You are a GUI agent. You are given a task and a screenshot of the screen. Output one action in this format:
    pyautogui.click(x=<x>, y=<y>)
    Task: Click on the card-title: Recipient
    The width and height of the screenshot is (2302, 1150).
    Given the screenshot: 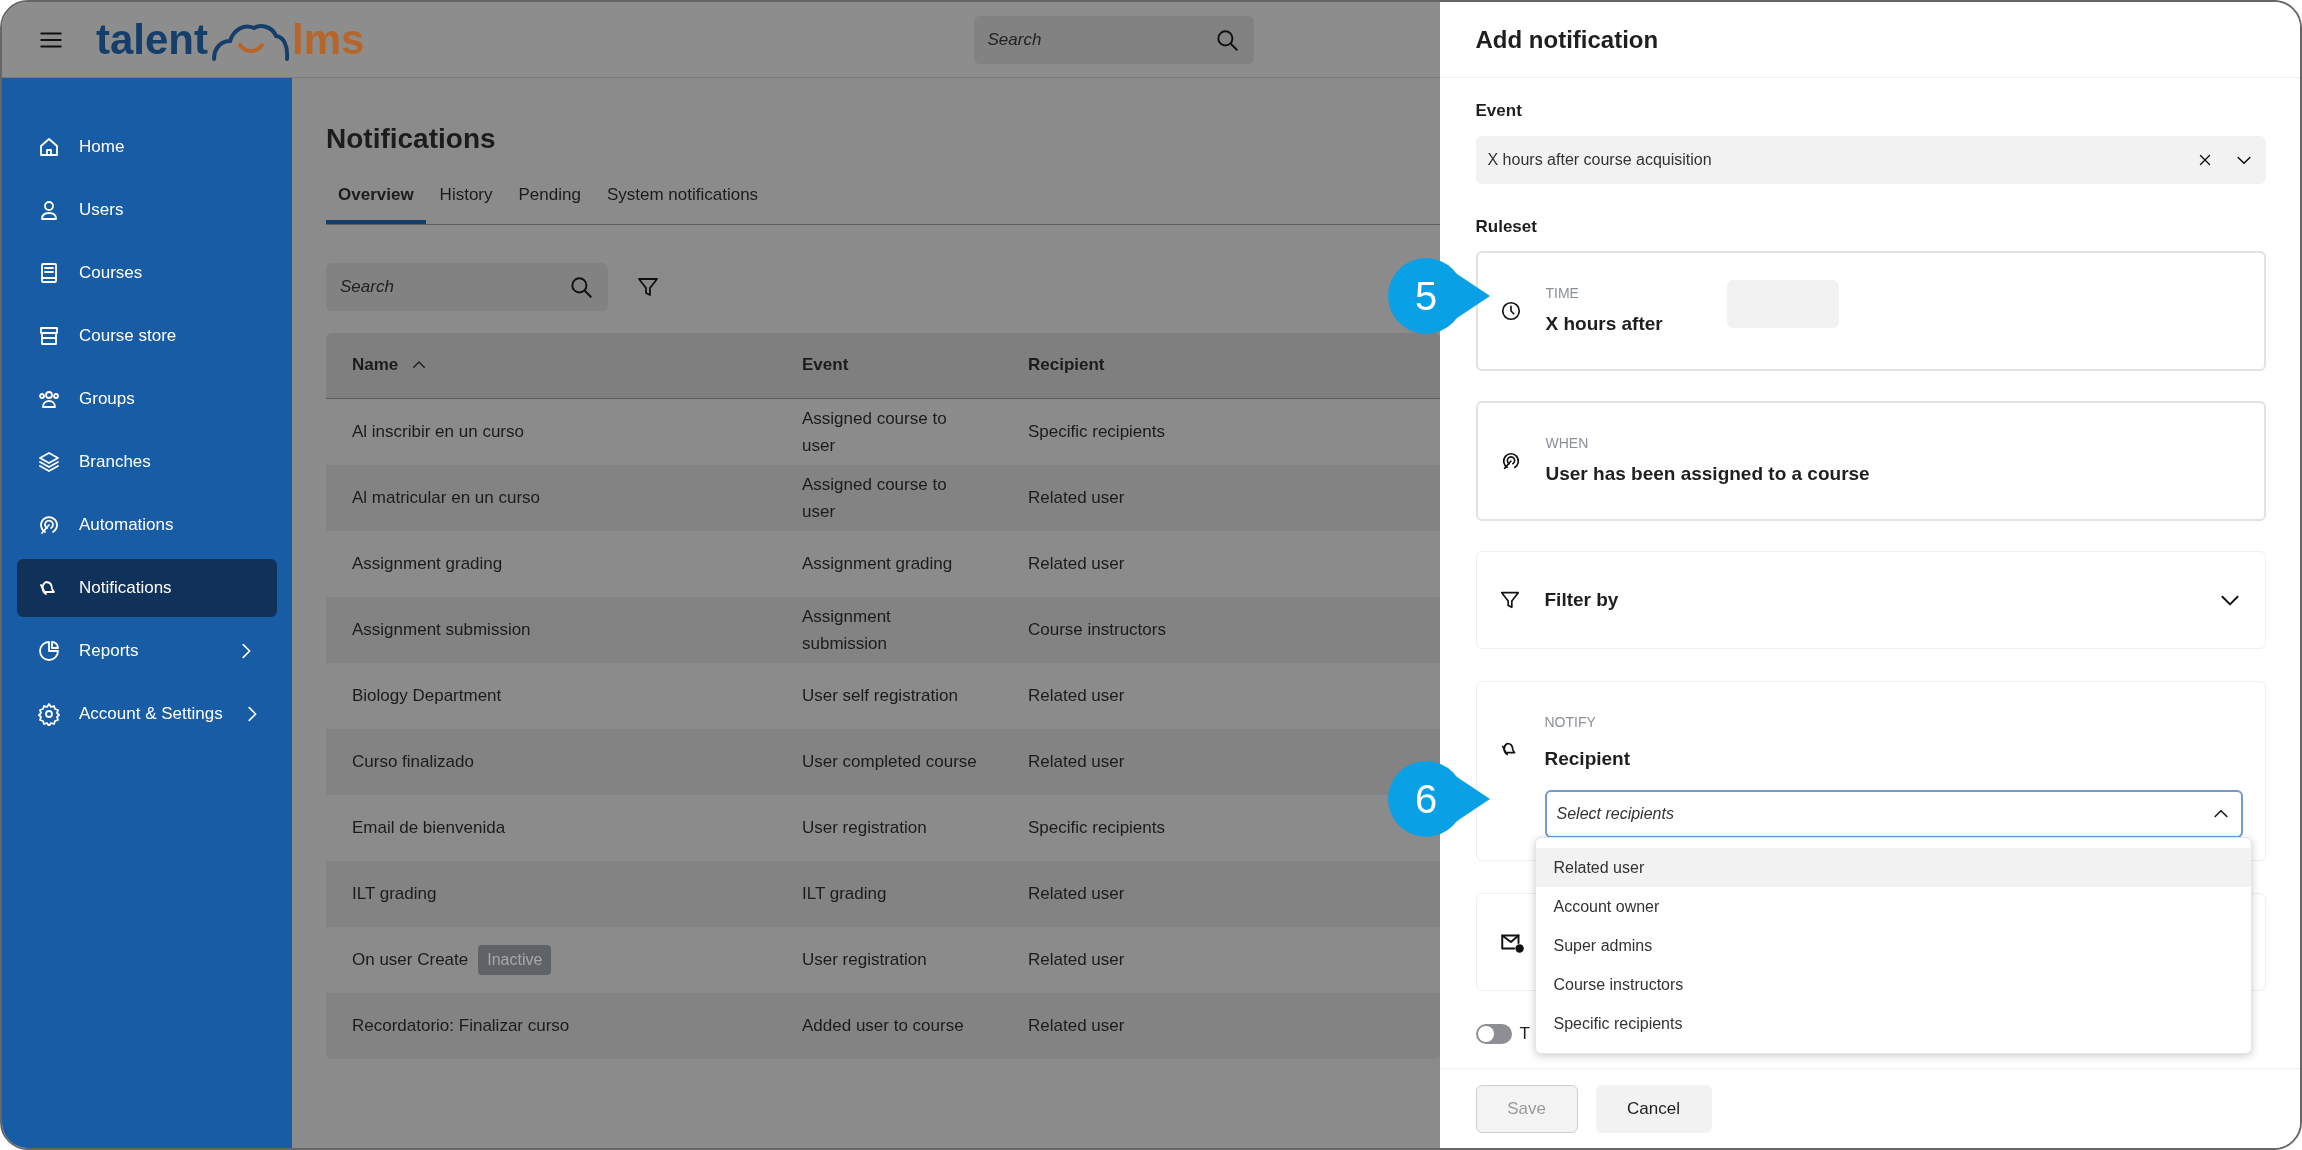 What is the action you would take?
    pyautogui.click(x=1588, y=759)
    